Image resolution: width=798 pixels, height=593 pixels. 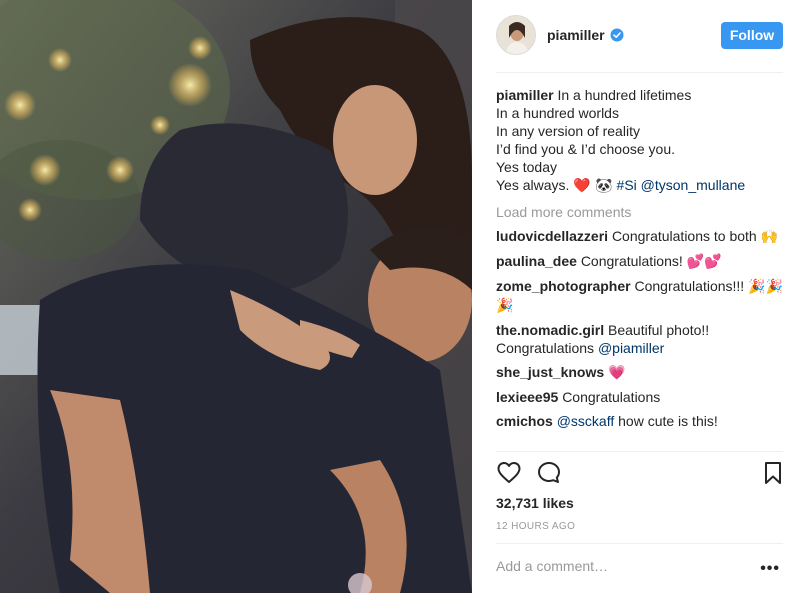 I want to click on comment-text: Congratulations to both, so click(x=684, y=236).